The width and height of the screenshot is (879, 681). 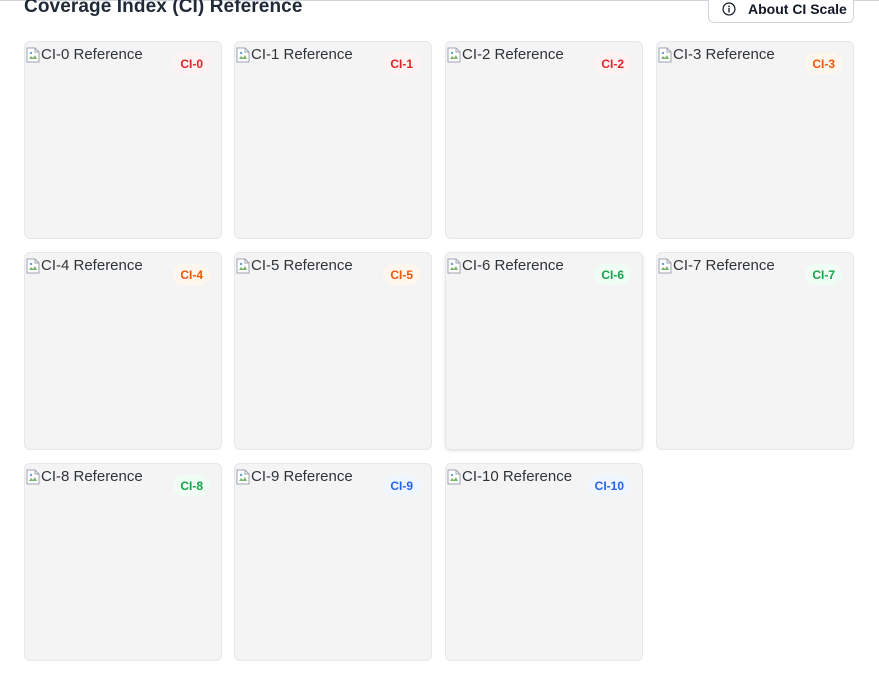 What do you see at coordinates (755, 351) in the screenshot?
I see `ci-reference-card: CI-7 Reference CI-7` at bounding box center [755, 351].